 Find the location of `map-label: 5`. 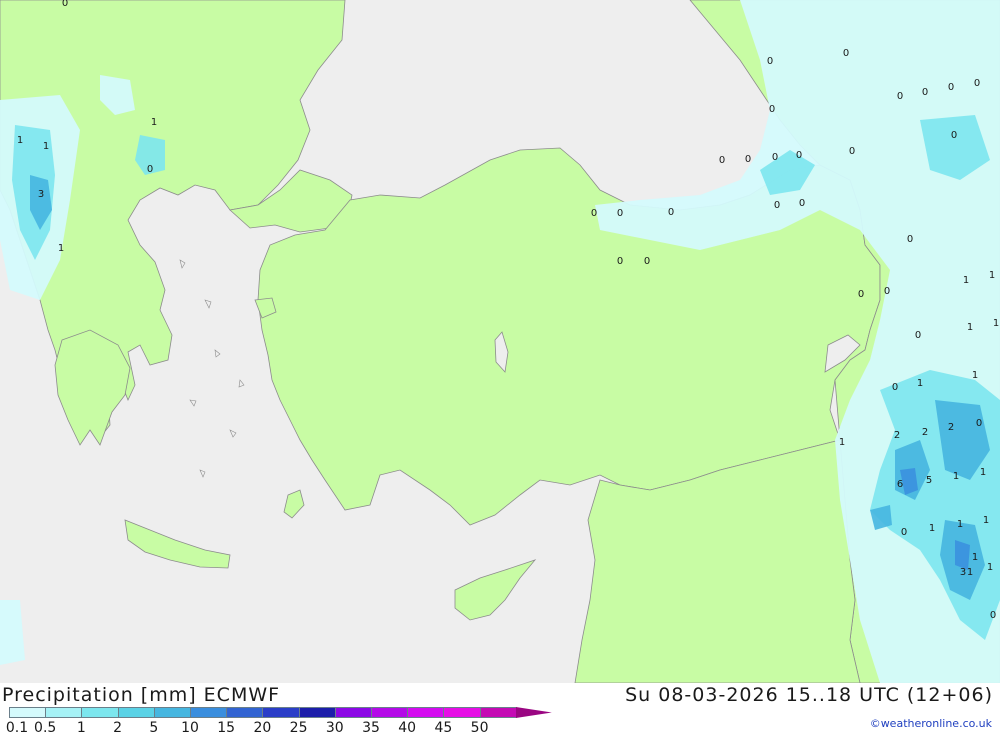

map-label: 5 is located at coordinates (929, 480).